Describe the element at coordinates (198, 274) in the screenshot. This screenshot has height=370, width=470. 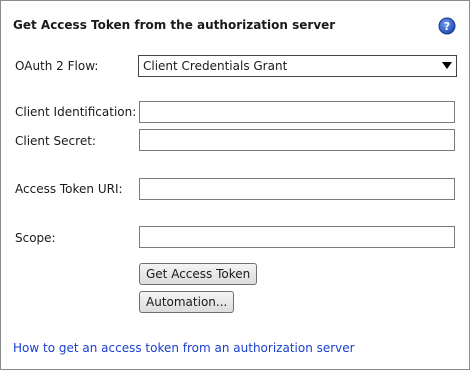
I see `get-access-token-button: Get Access Token` at that location.